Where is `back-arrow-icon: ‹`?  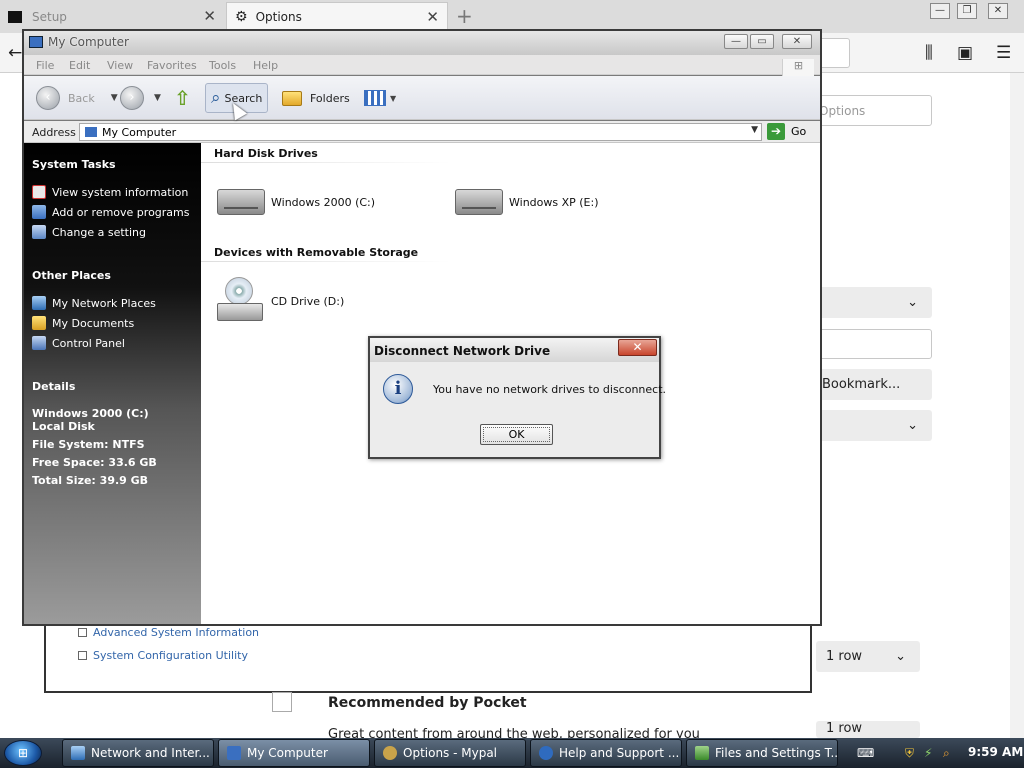
back-arrow-icon: ‹ is located at coordinates (48, 98).